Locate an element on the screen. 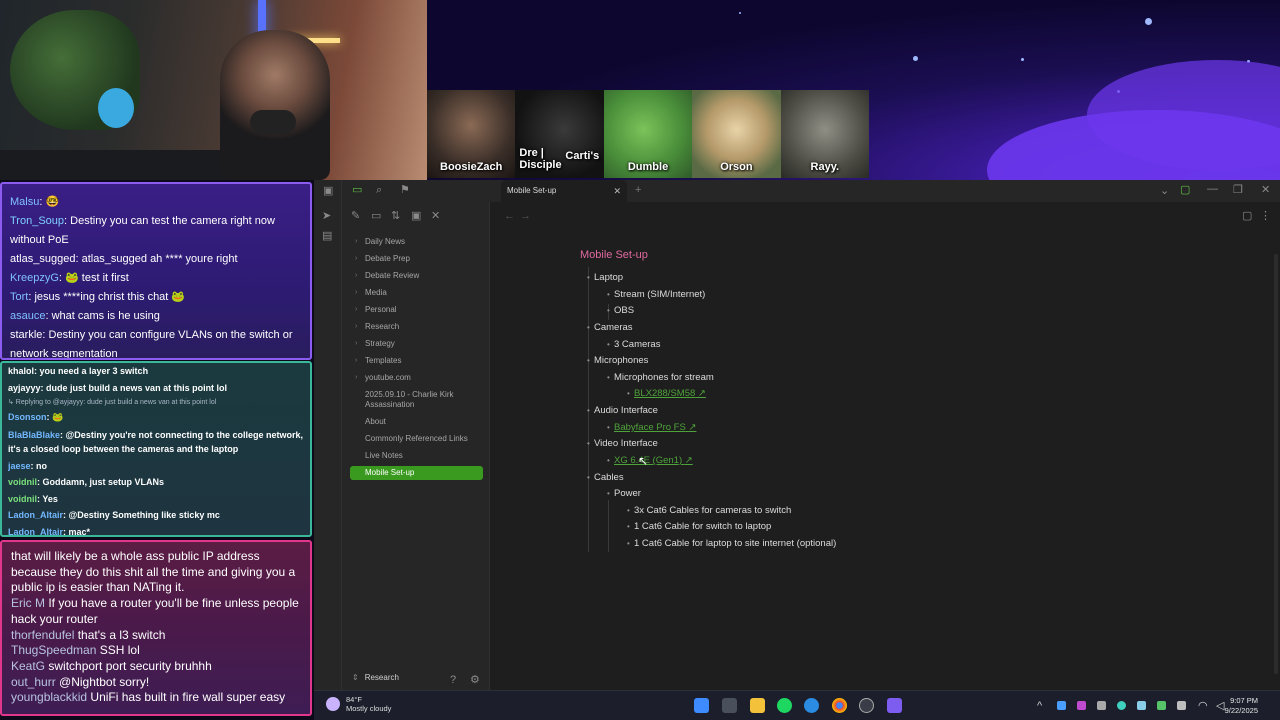  bullet-power: Power is located at coordinates (624, 494).